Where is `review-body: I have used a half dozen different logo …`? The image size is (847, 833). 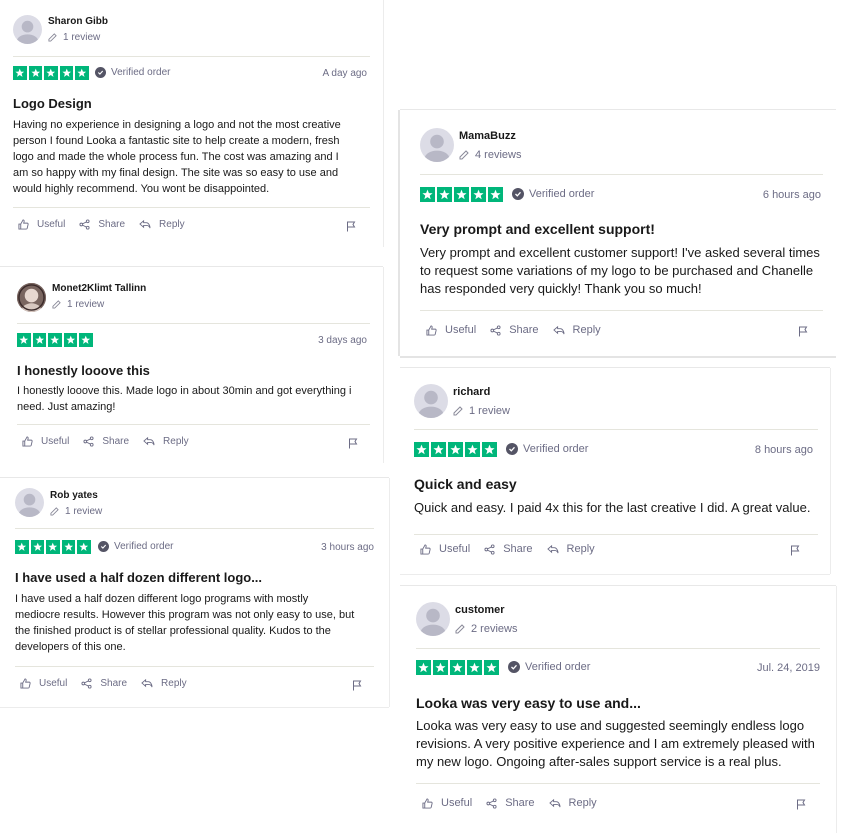 review-body: I have used a half dozen different logo … is located at coordinates (199, 623).